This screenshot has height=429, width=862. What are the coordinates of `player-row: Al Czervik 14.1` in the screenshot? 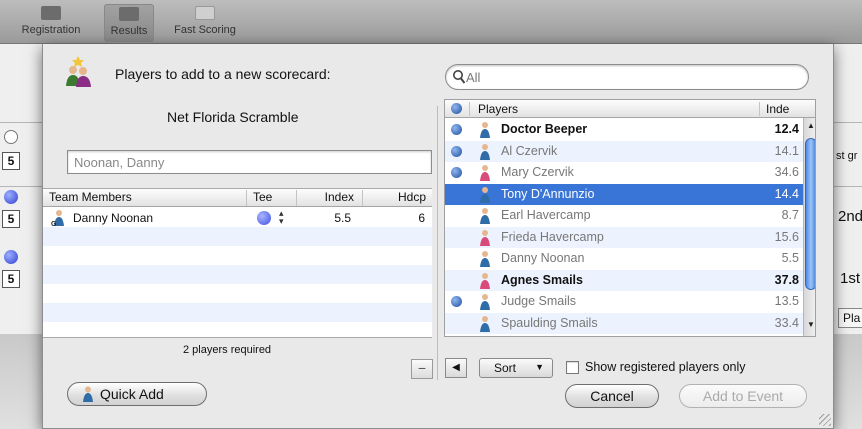 It's located at (624, 151).